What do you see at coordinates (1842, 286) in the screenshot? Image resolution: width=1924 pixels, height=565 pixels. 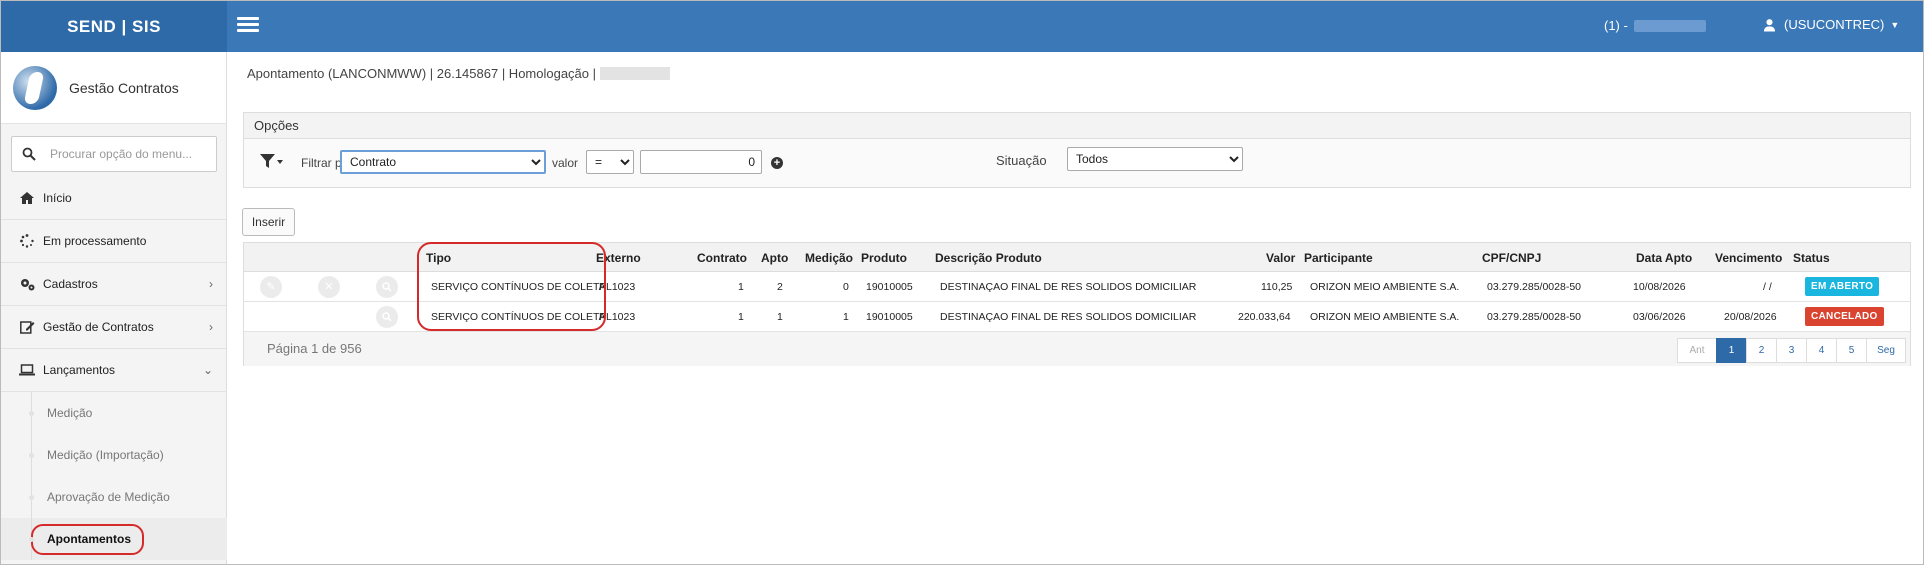 I see `status-badge: EM ABERTO` at bounding box center [1842, 286].